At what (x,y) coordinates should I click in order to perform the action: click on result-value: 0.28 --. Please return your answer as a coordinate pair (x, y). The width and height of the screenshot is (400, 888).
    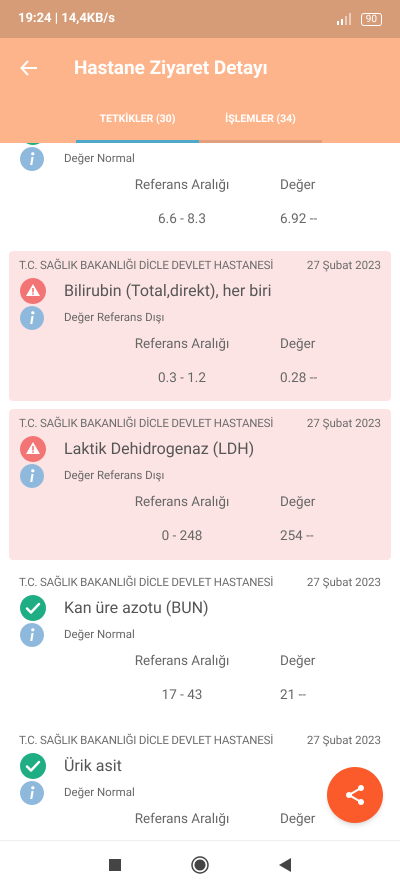
    Looking at the image, I should click on (298, 378).